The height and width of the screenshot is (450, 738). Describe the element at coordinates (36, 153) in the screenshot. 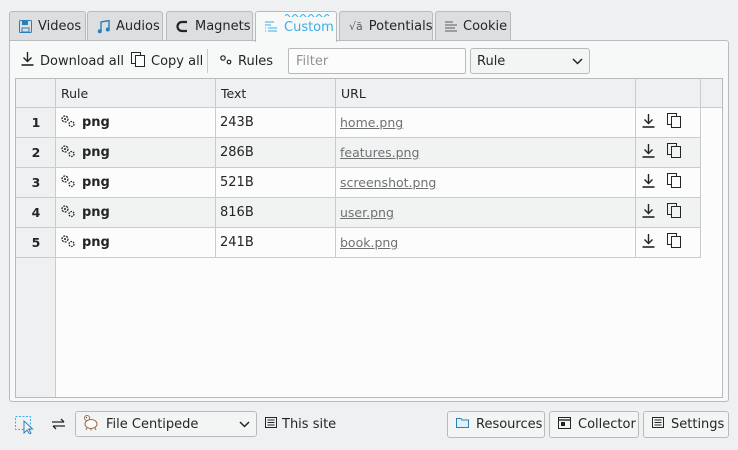

I see `row-number: 2` at that location.